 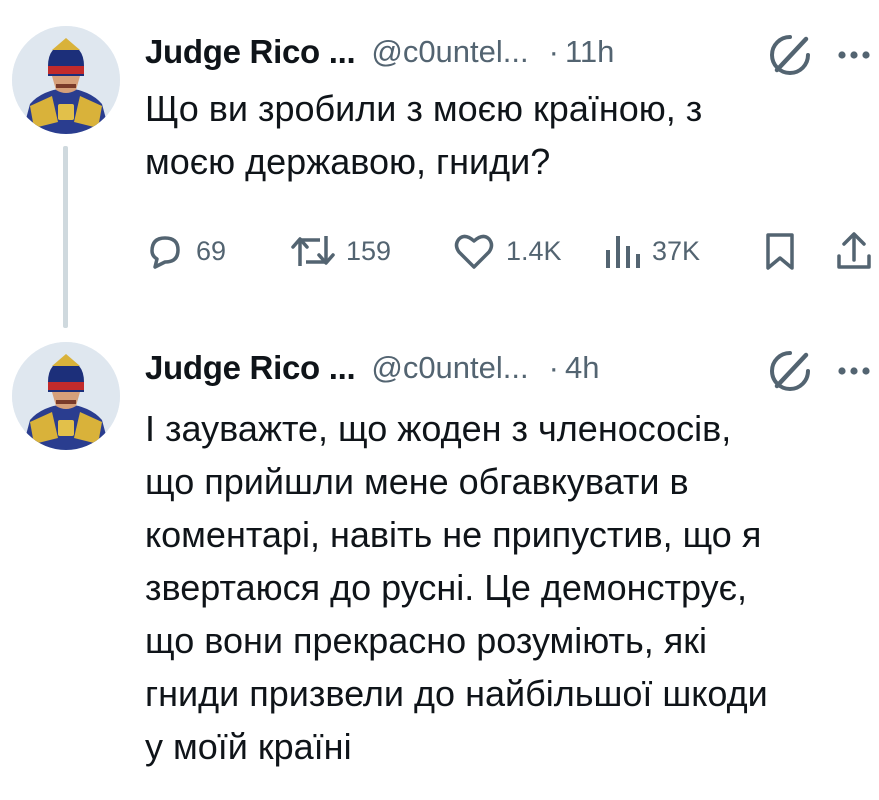 I want to click on timestamp: 4h, so click(x=582, y=368).